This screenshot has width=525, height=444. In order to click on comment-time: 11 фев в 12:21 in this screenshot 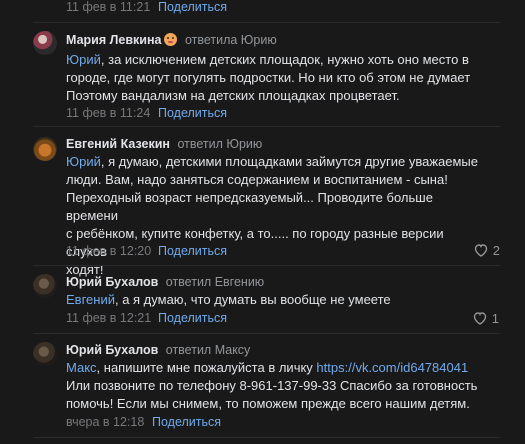, I will do `click(108, 318)`.